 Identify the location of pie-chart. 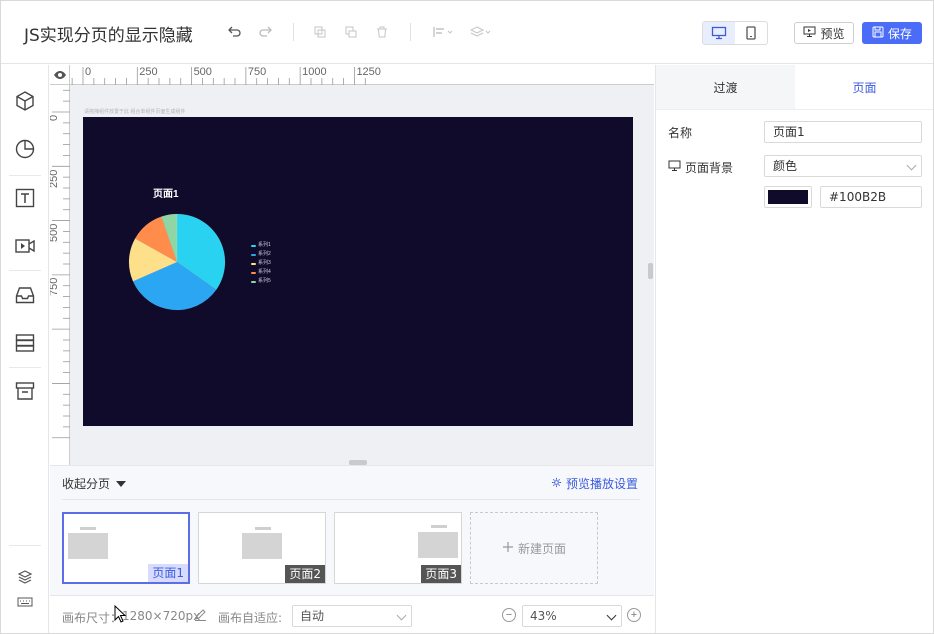
(177, 262).